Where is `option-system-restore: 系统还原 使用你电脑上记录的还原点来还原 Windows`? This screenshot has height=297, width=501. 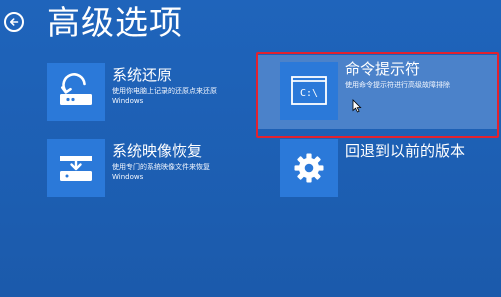
option-system-restore: 系统还原 使用你电脑上记录的还原点来还原 Windows is located at coordinates (149, 100).